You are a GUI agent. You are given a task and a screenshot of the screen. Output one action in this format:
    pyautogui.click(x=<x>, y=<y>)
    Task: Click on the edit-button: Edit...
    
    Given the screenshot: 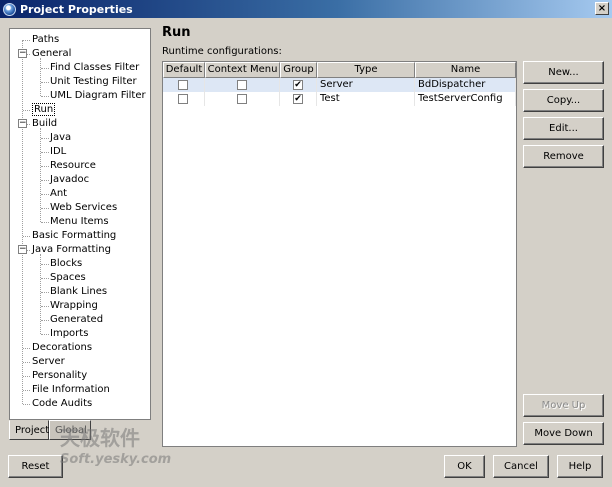 What is the action you would take?
    pyautogui.click(x=563, y=128)
    